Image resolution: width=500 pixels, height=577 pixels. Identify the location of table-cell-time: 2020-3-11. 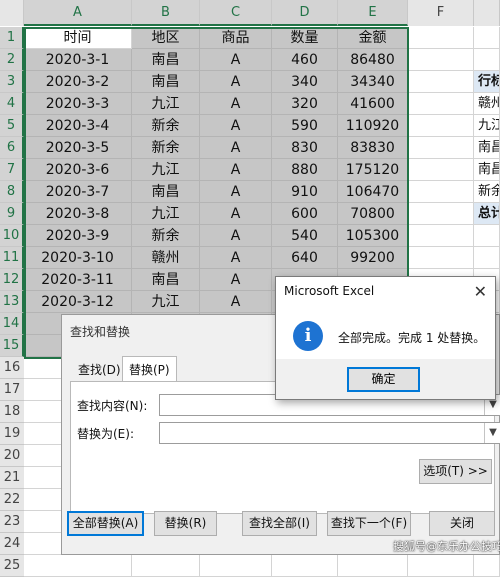
(78, 280).